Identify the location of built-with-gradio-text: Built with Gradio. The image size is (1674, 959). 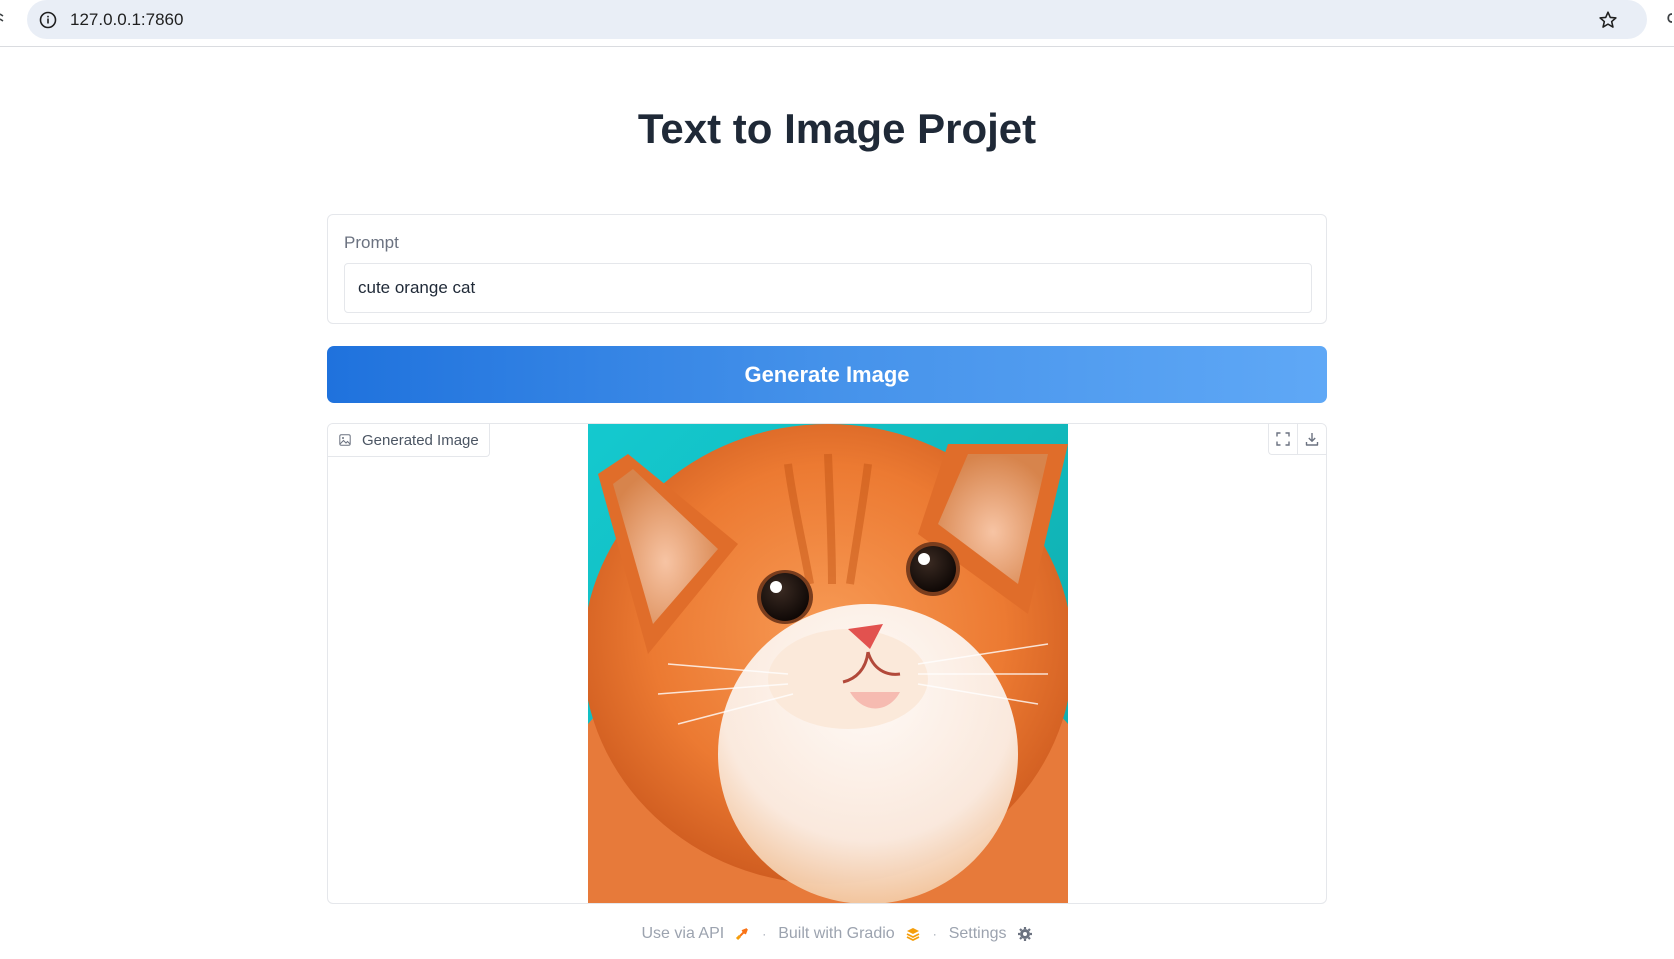
(836, 934).